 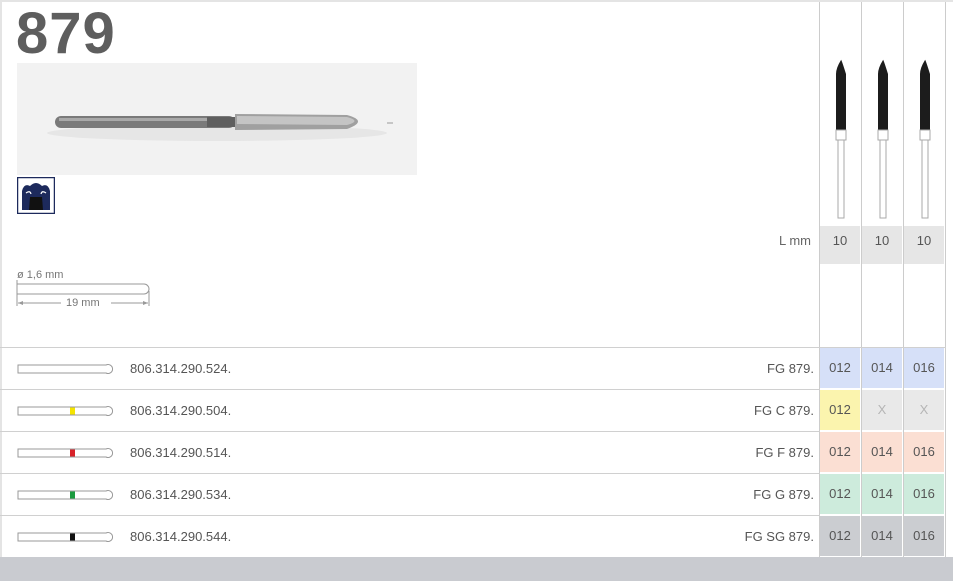 I want to click on table-row: 806.314.290.534. FG G 879., so click(x=410, y=494).